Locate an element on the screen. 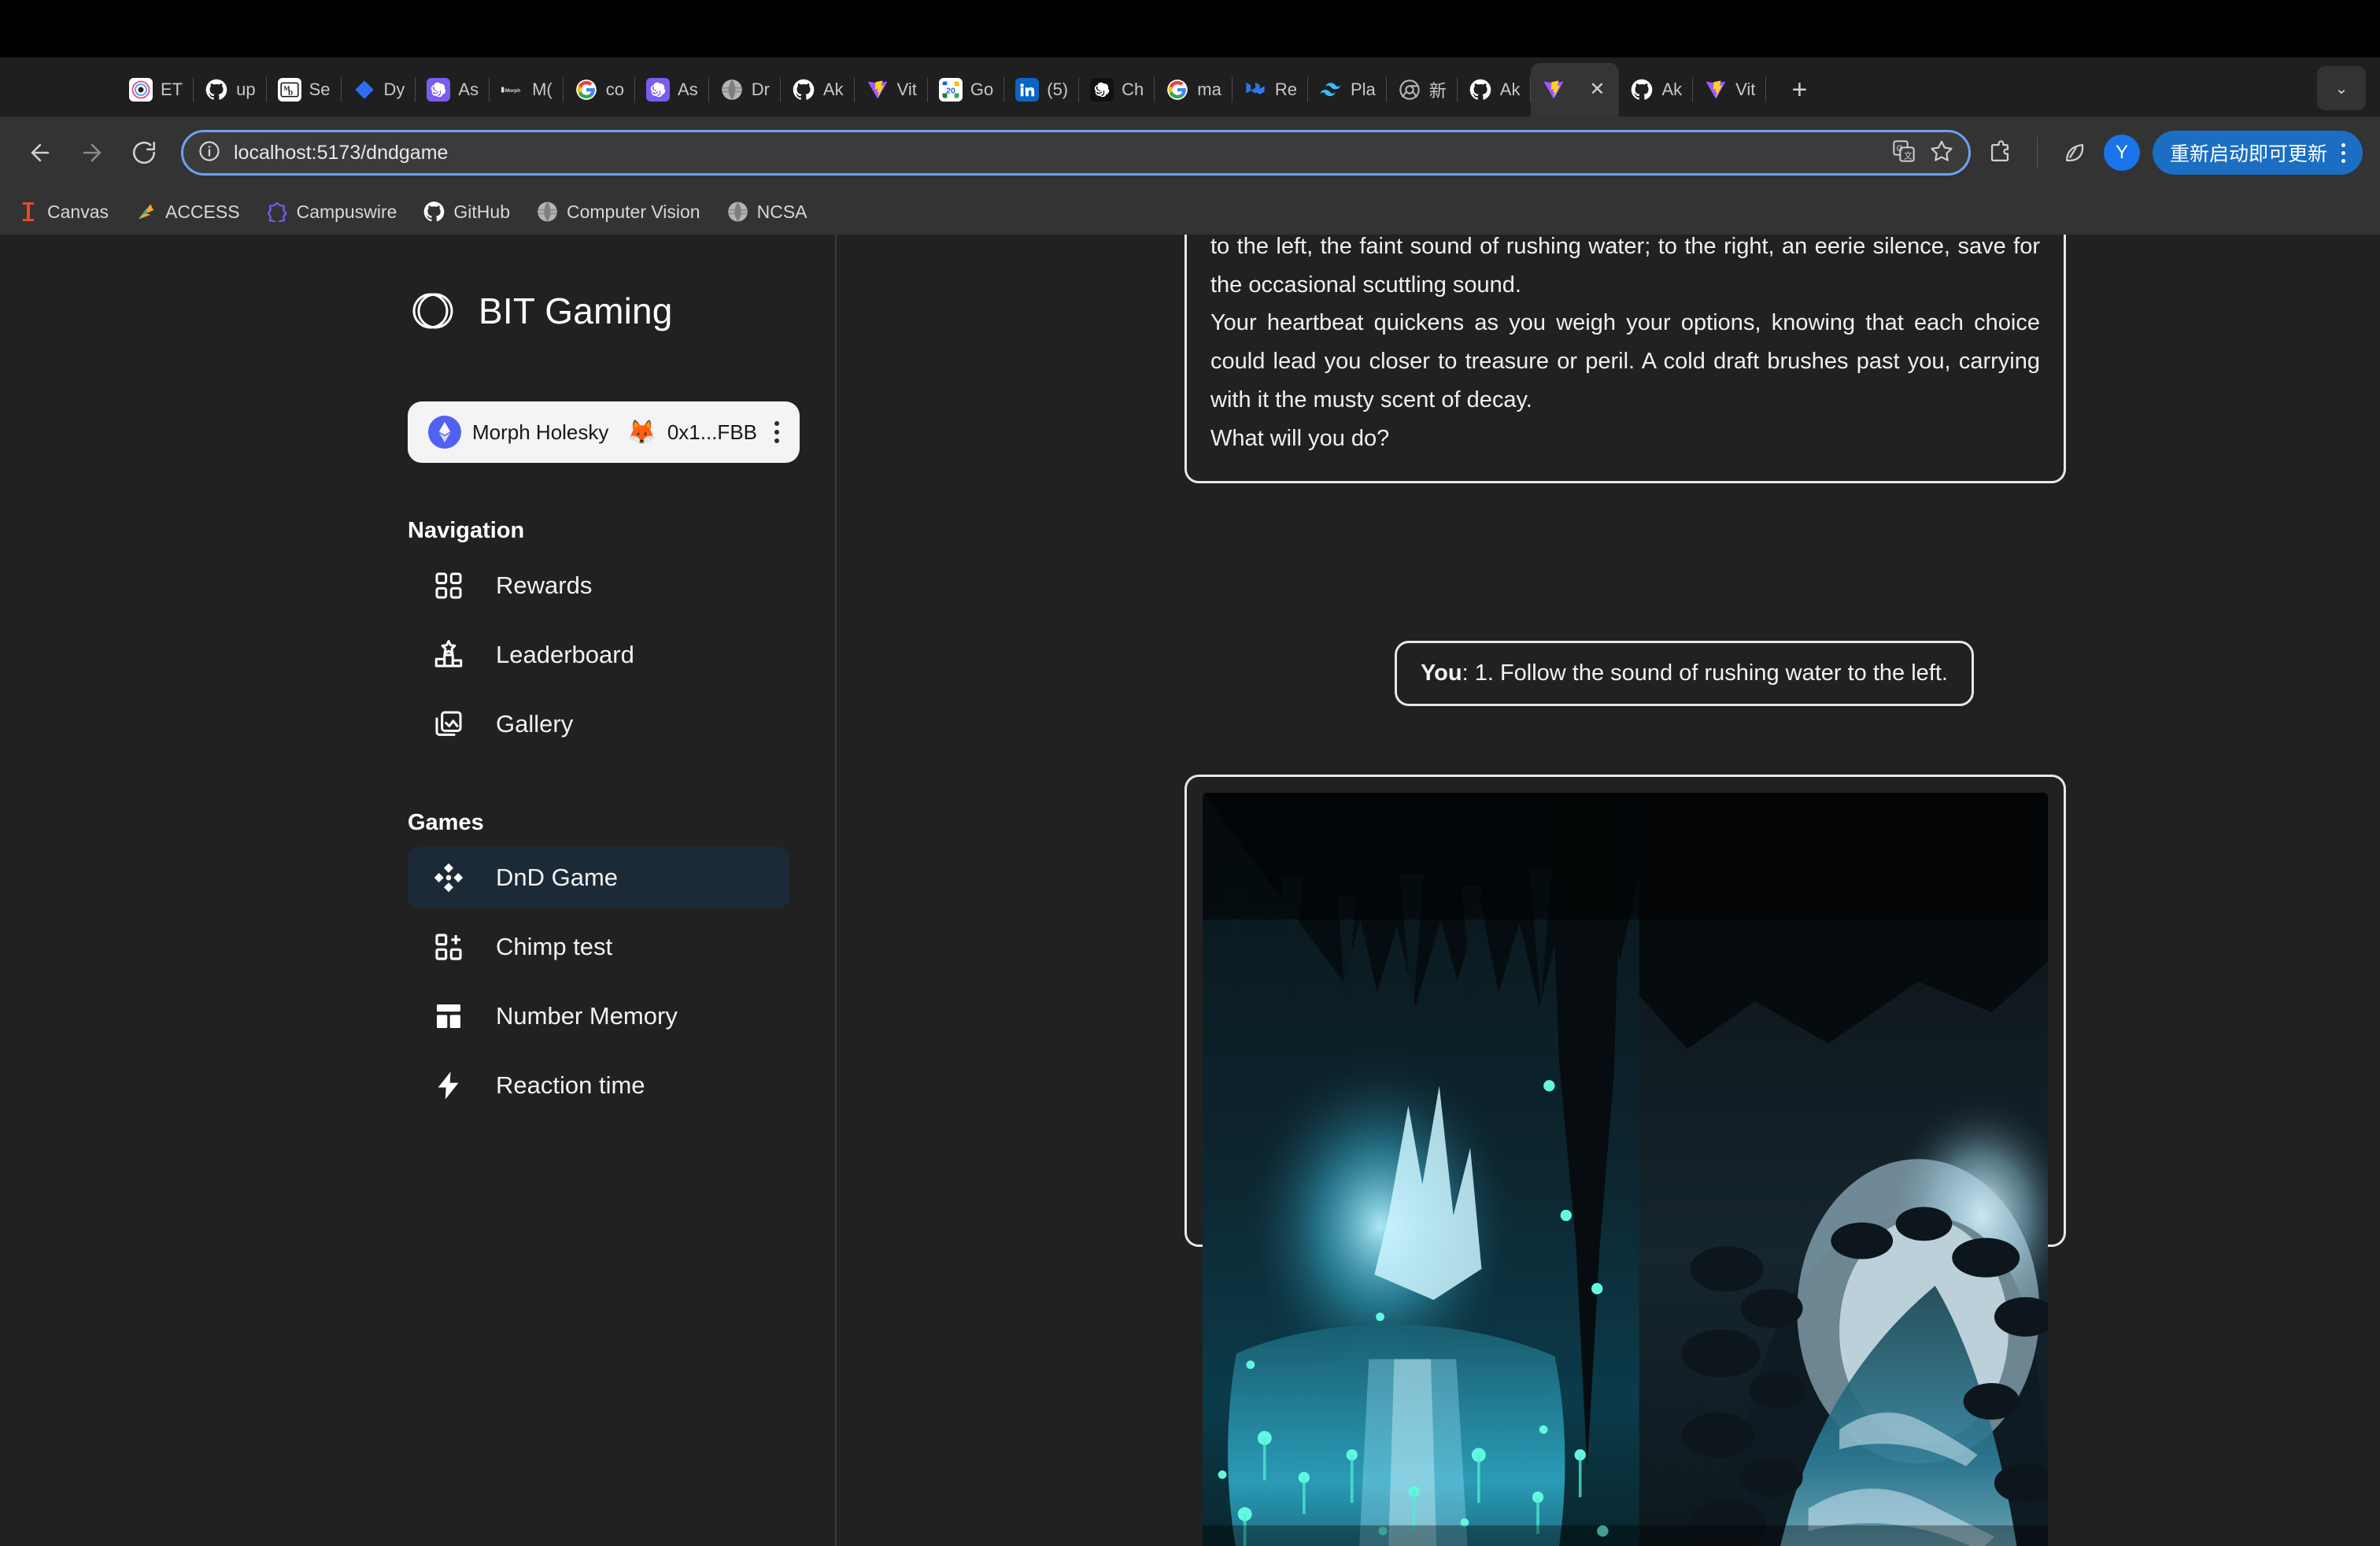 The height and width of the screenshot is (1546, 2380). globe-icon is located at coordinates (732, 90).